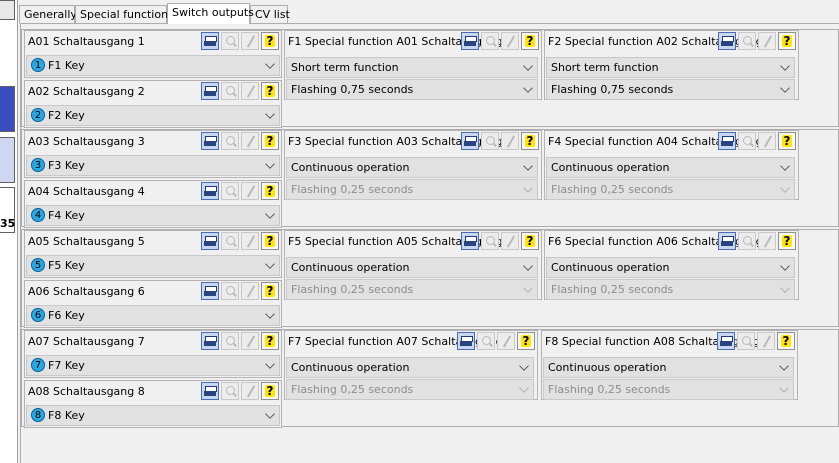 The width and height of the screenshot is (839, 463). I want to click on output-key-select: 2 F2 Key, so click(153, 115).